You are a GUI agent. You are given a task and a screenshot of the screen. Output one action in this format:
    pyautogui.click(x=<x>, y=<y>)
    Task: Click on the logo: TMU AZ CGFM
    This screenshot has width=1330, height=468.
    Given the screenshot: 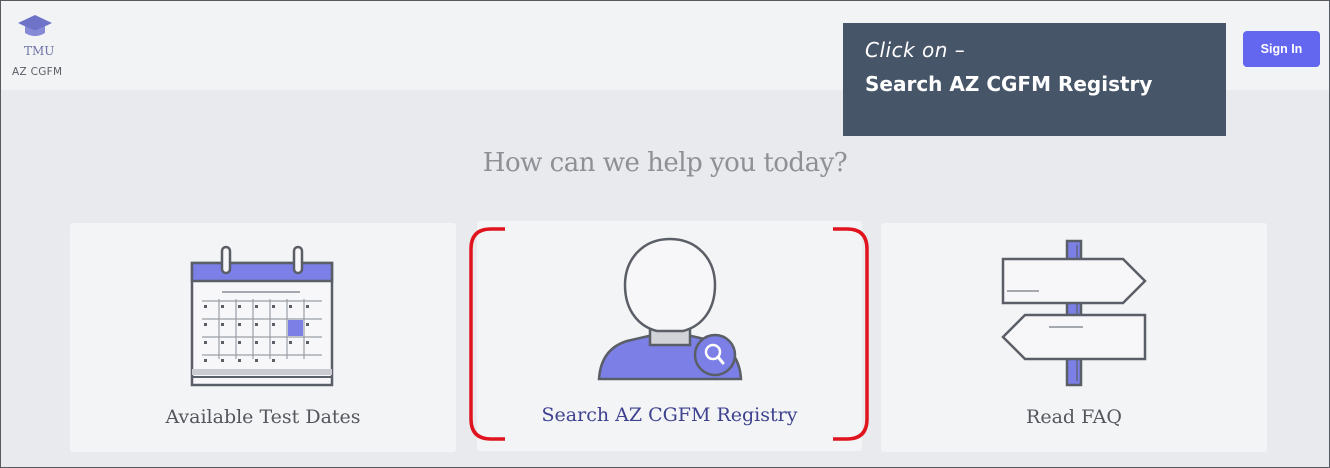 What is the action you would take?
    pyautogui.click(x=47, y=48)
    